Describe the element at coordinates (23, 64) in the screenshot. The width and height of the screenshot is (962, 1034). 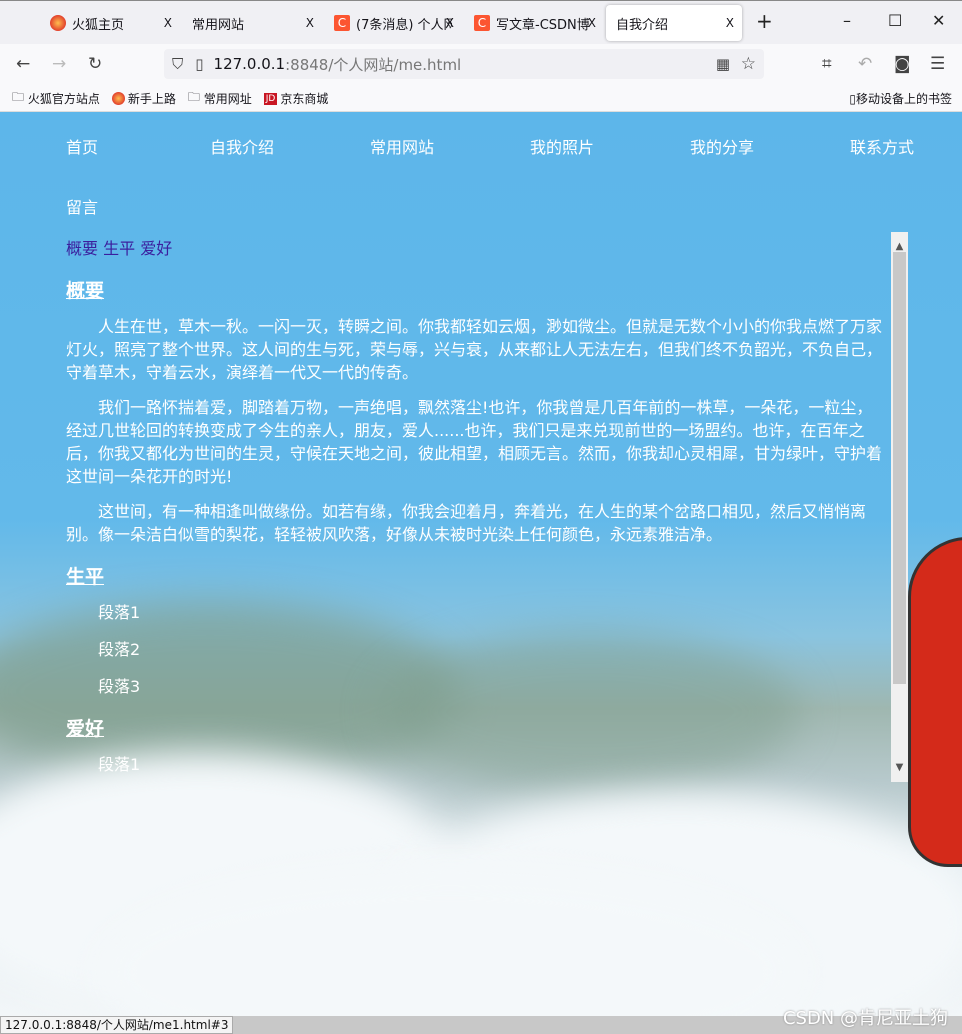
I see `back-icon: ←` at that location.